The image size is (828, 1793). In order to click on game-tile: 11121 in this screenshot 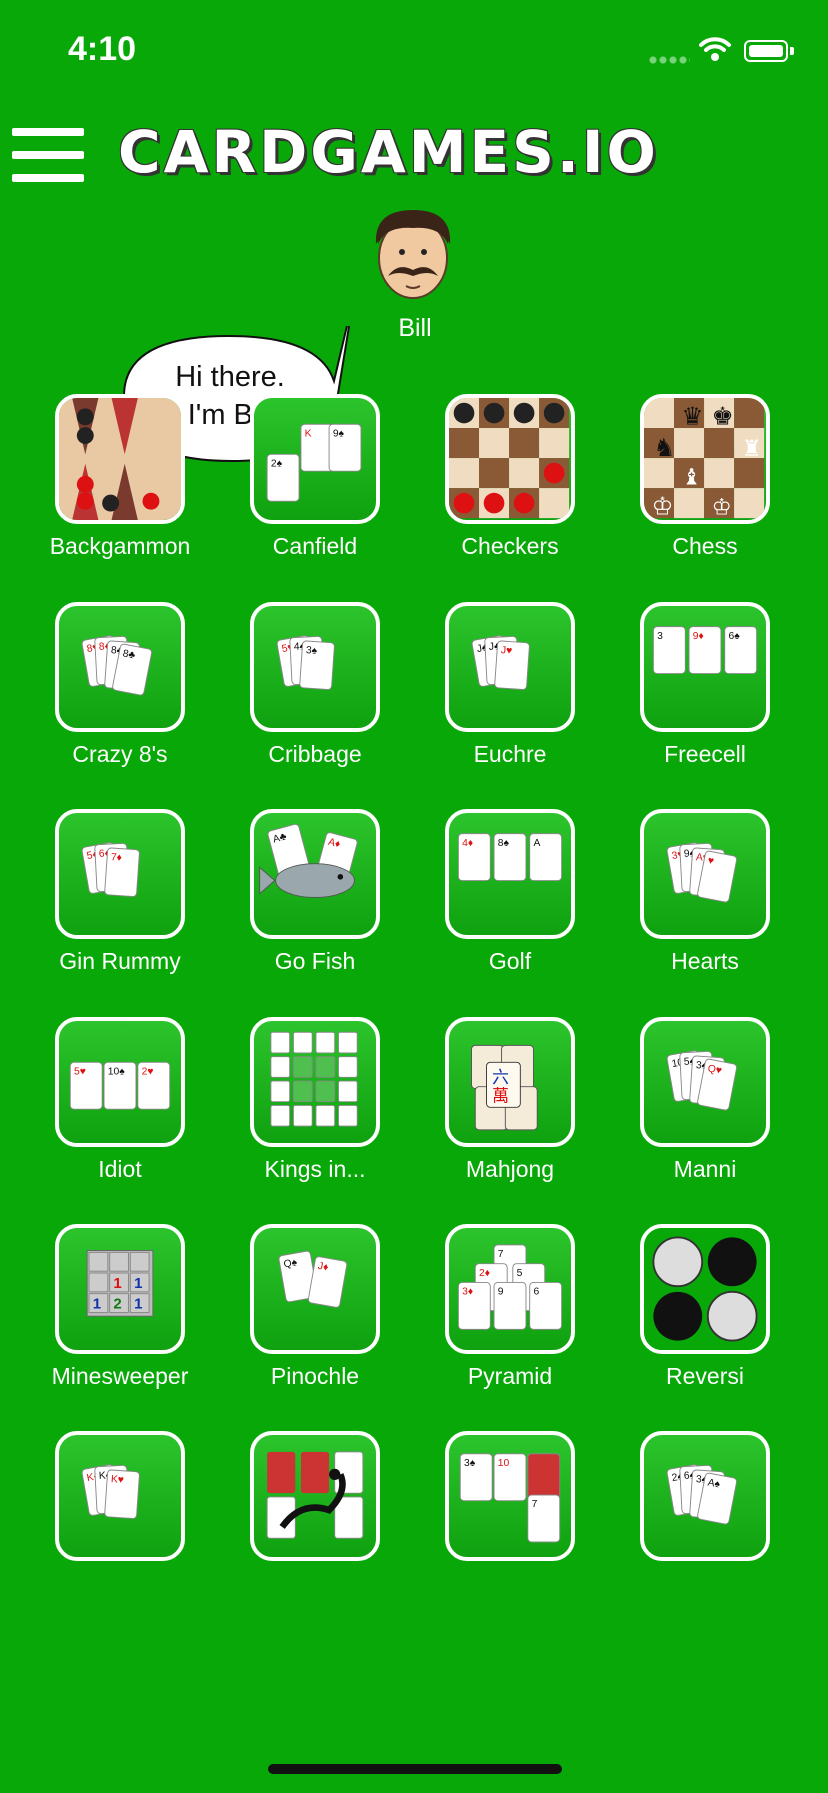, I will do `click(120, 1289)`.